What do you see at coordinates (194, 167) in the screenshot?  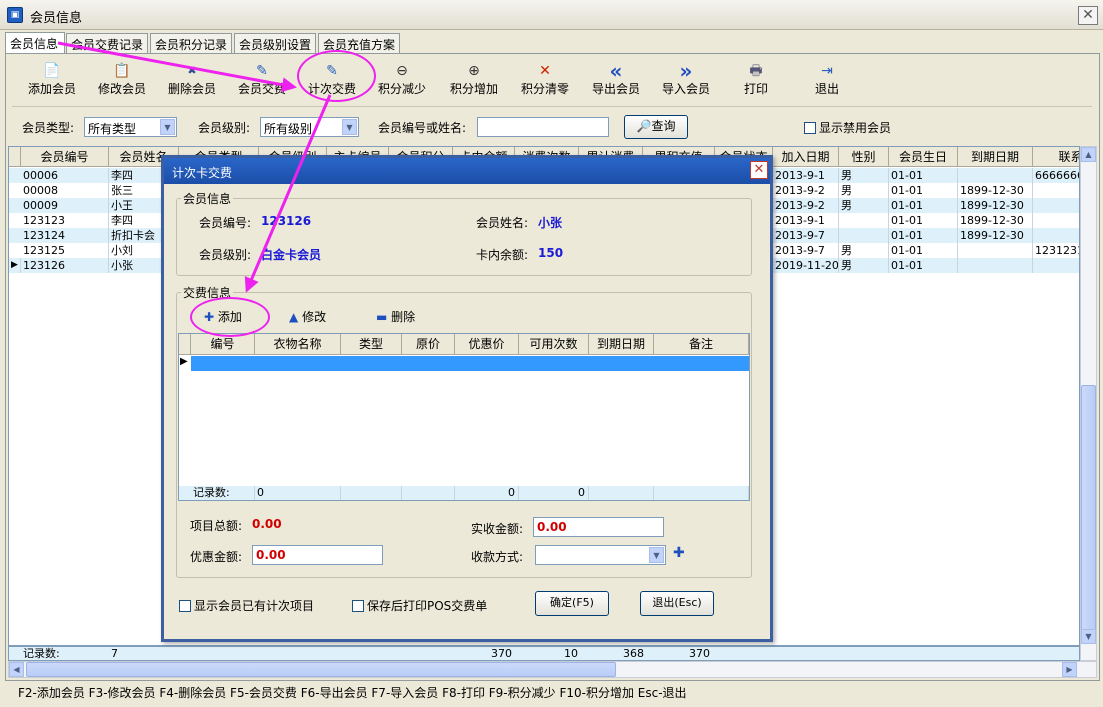 I see `annotation-arrows` at bounding box center [194, 167].